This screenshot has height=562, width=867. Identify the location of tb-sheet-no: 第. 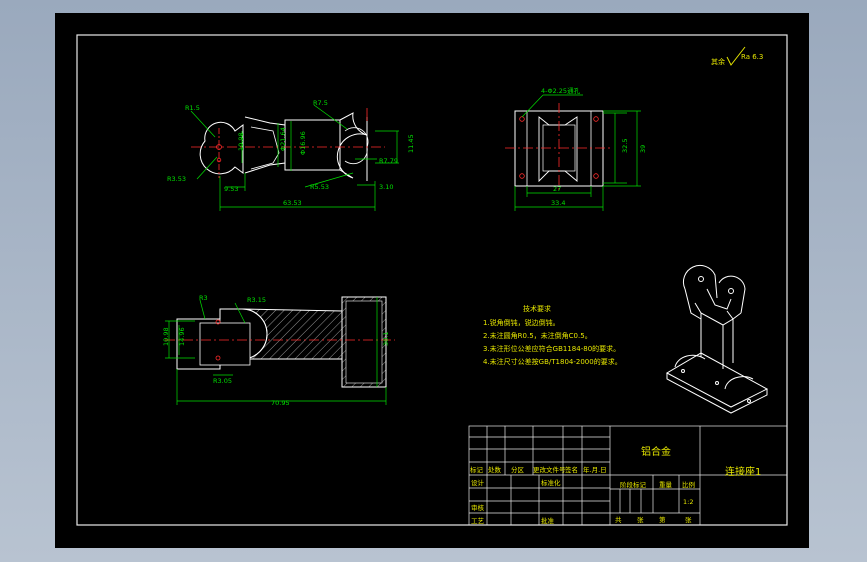
(662, 519).